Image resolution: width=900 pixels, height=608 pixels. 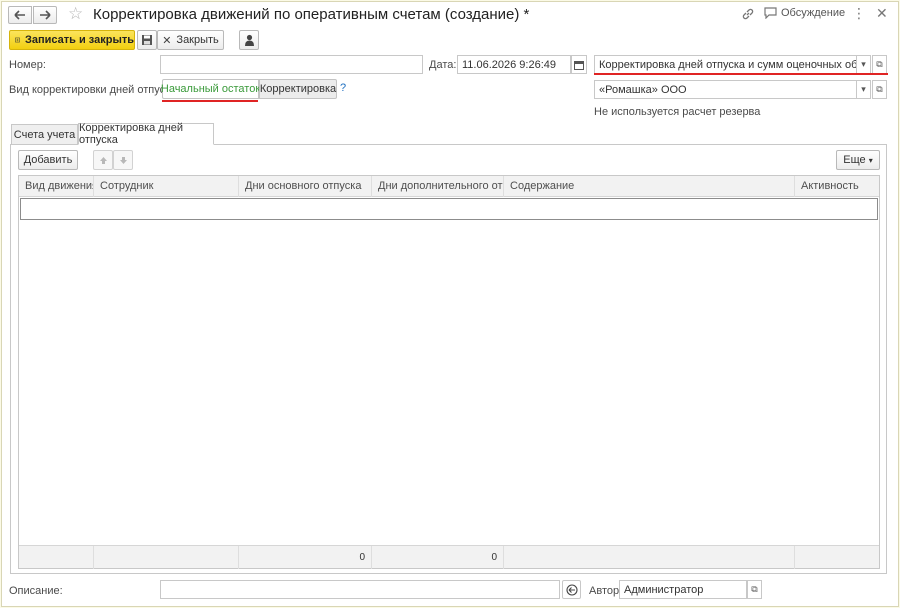 I want to click on footer-content, so click(x=649, y=557).